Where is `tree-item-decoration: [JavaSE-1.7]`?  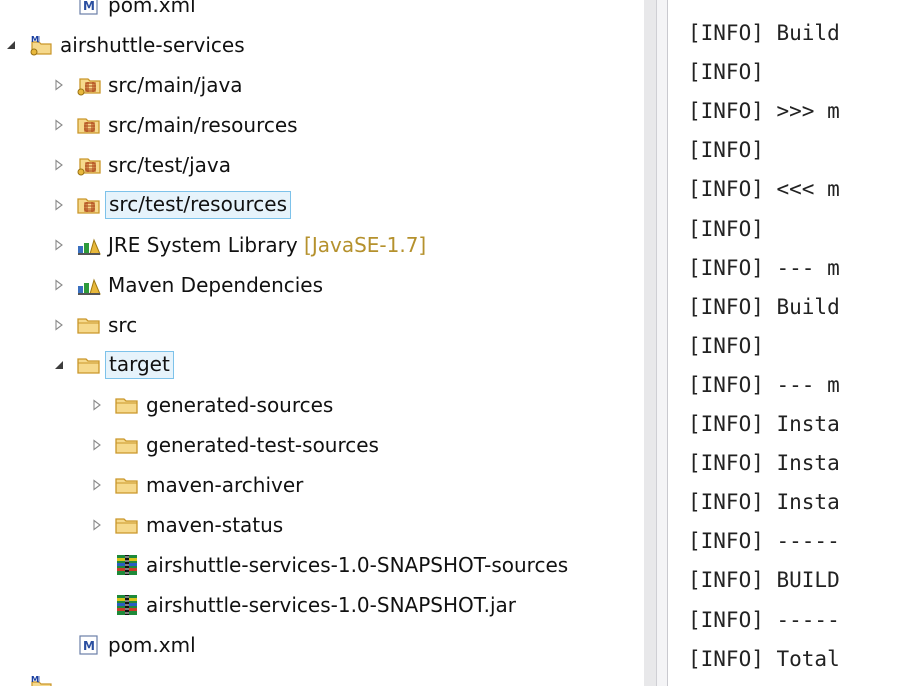
tree-item-decoration: [JavaSE-1.7] is located at coordinates (362, 245).